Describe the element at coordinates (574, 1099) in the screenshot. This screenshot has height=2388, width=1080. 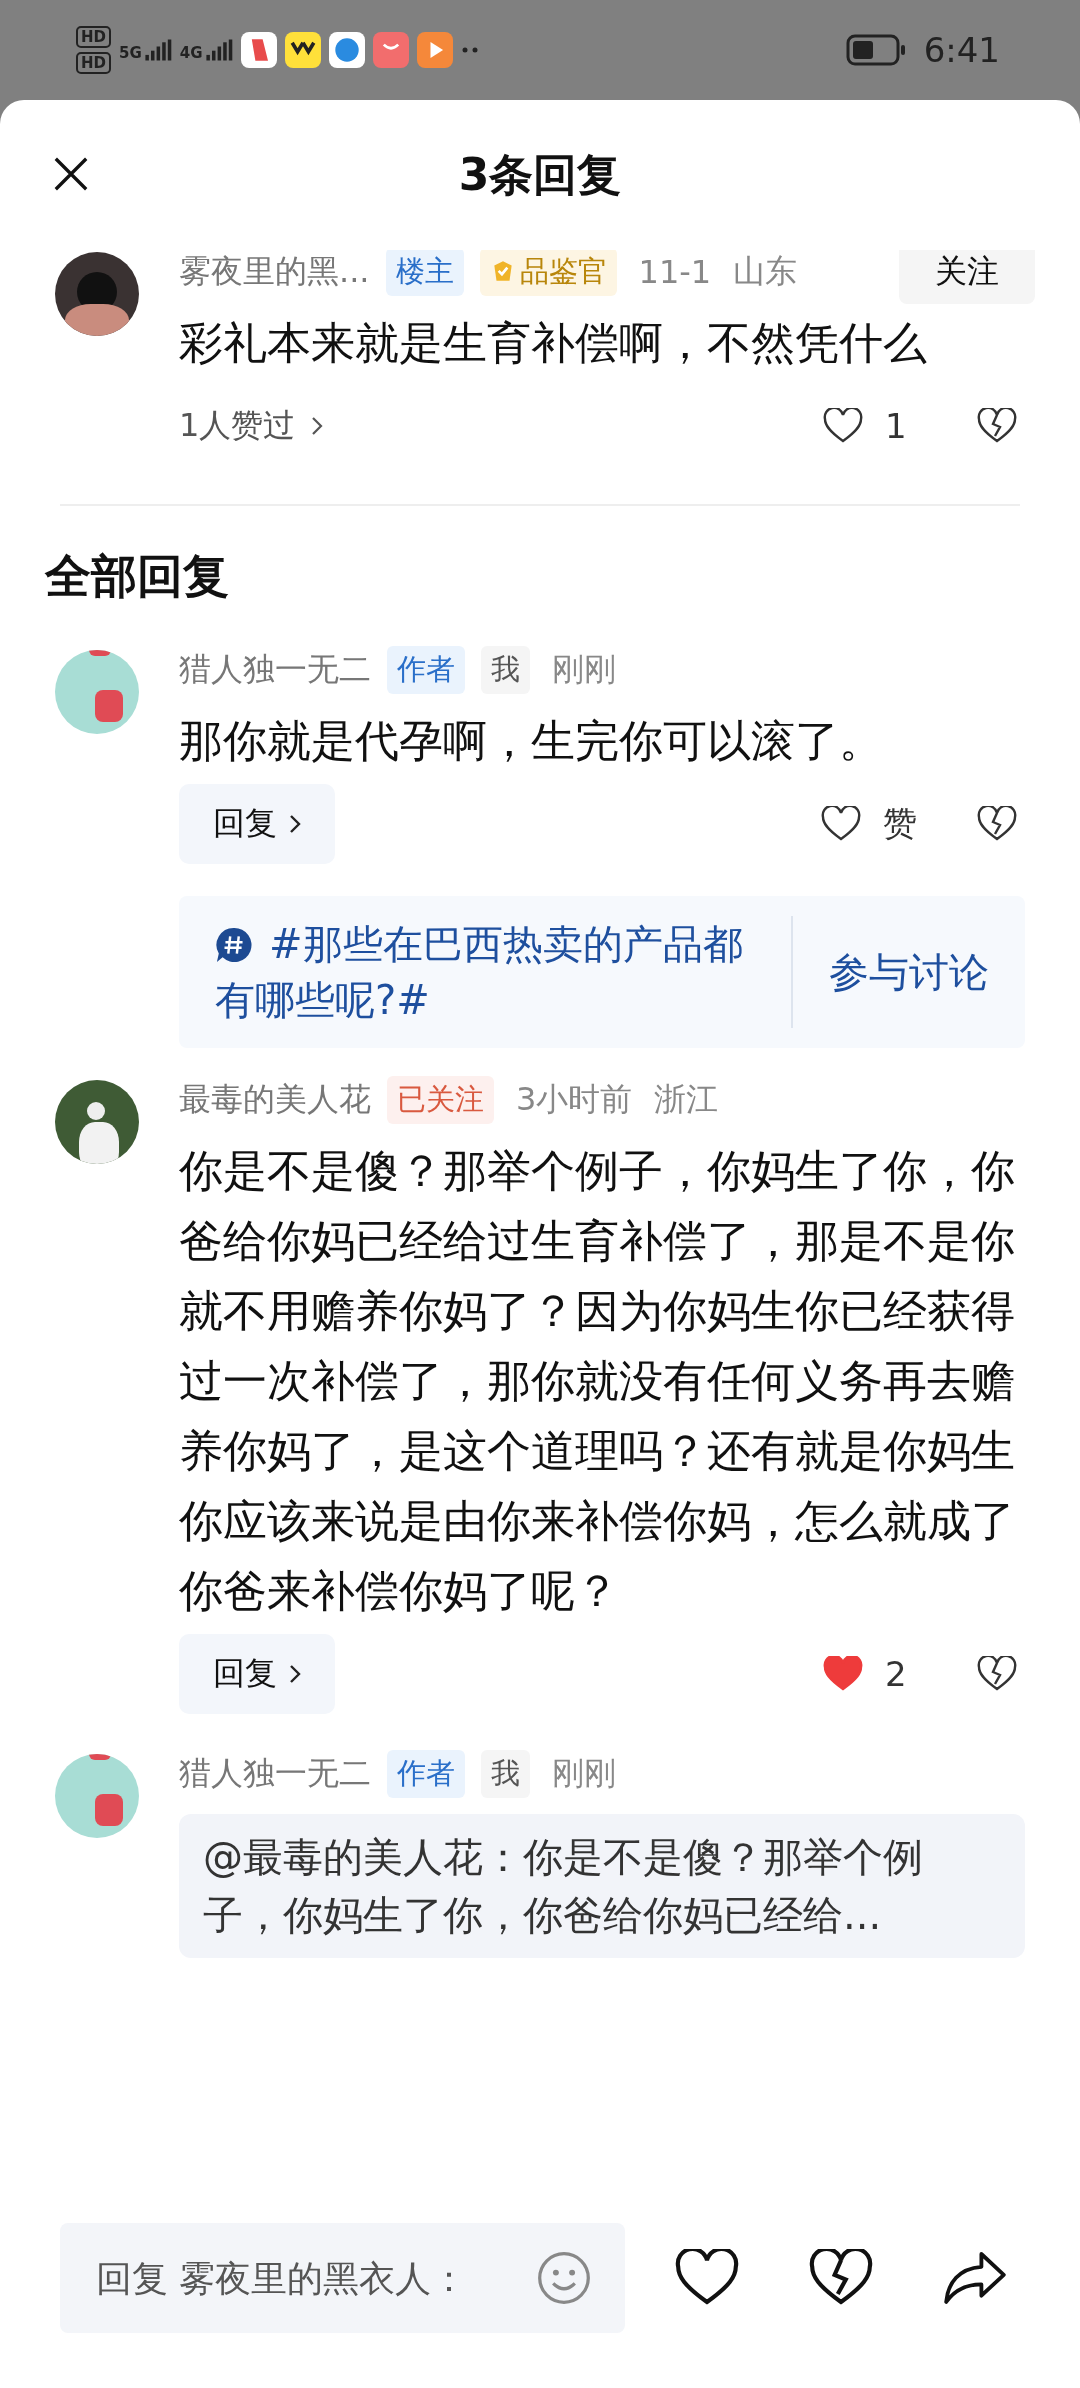
I see `post-time: 3小时前` at that location.